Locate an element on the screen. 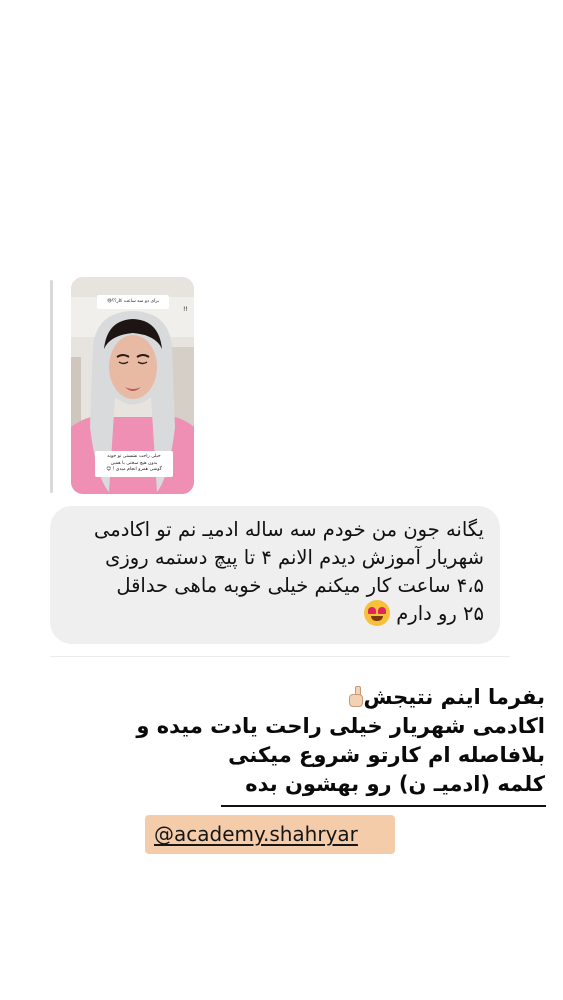  caption-line: بفرما اینم نتیجش is located at coordinates (325, 697).